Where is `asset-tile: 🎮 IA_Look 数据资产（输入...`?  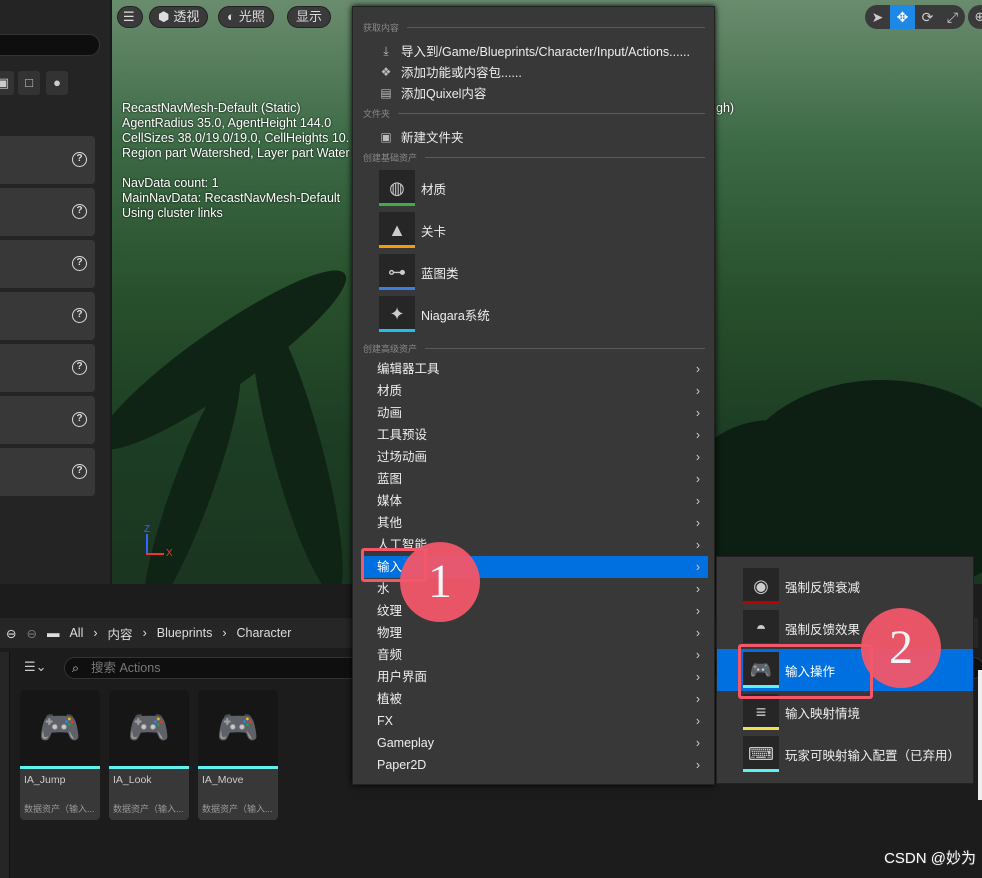 asset-tile: 🎮 IA_Look 数据资产（输入... is located at coordinates (149, 755).